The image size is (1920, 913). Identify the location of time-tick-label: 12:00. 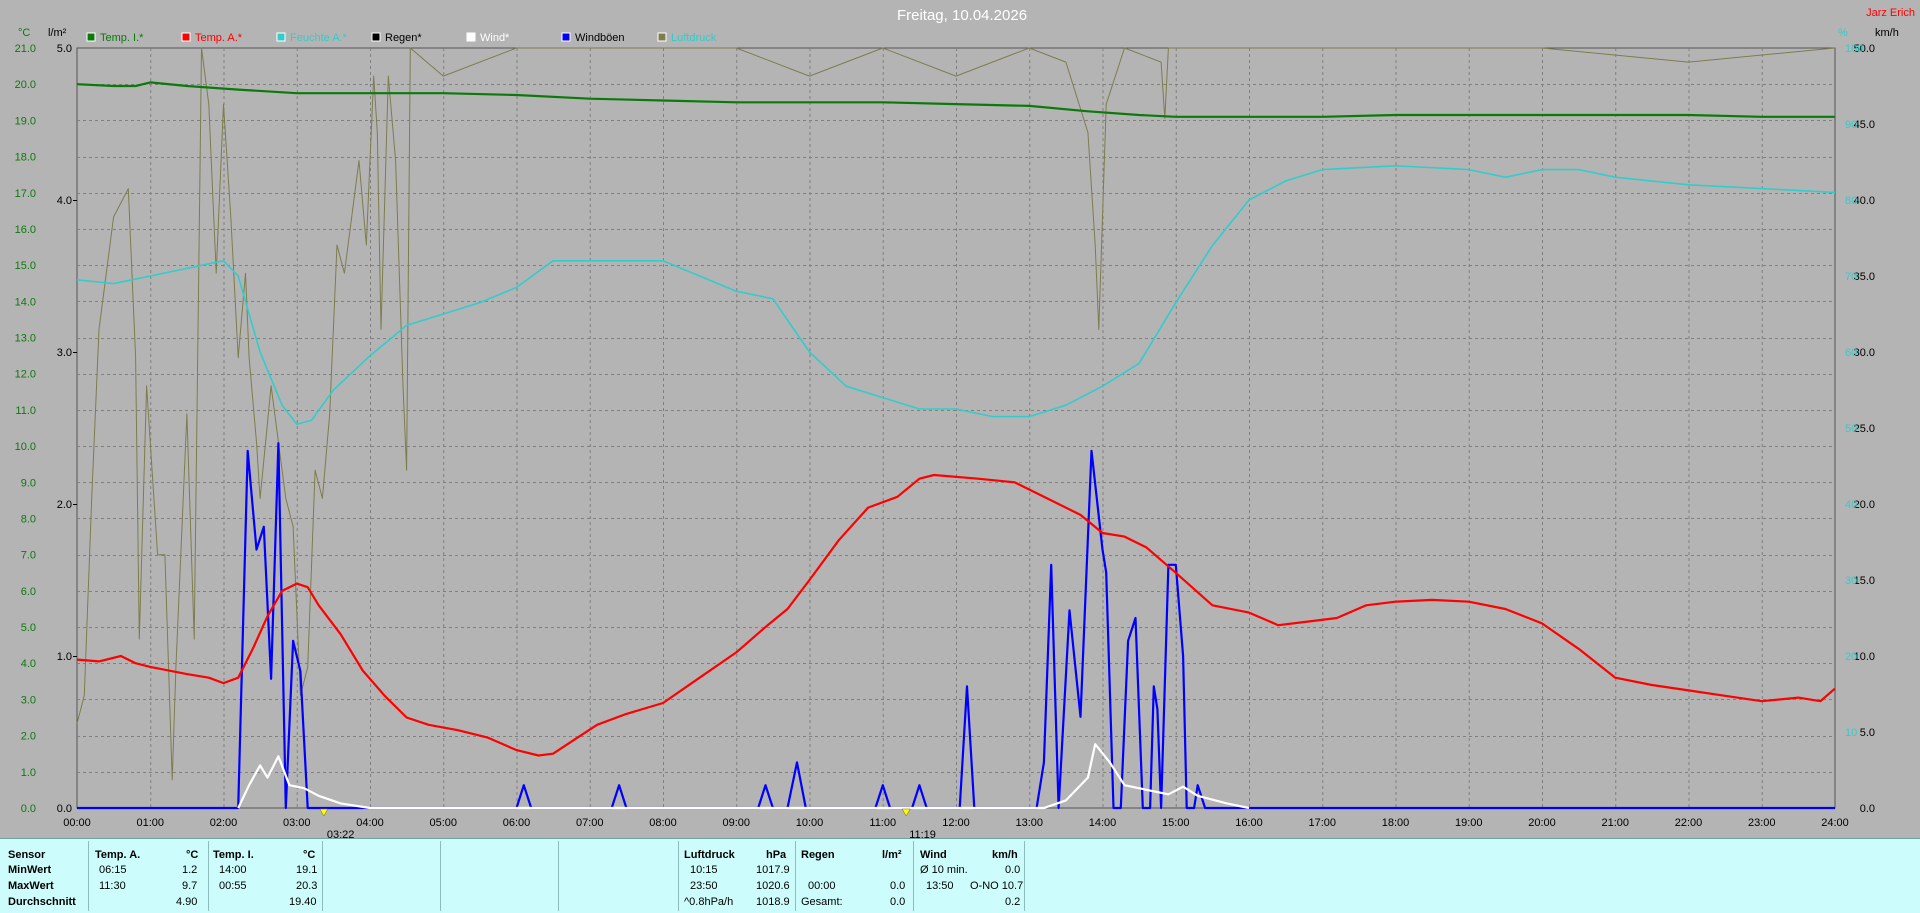
(956, 823).